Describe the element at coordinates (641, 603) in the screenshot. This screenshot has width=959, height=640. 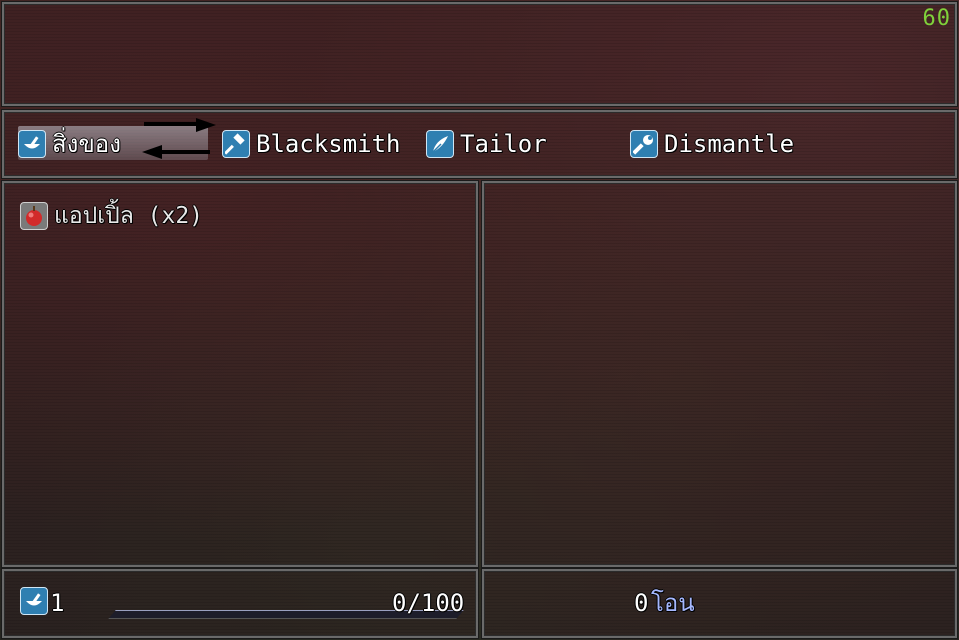
I see `currency-amount: 0` at that location.